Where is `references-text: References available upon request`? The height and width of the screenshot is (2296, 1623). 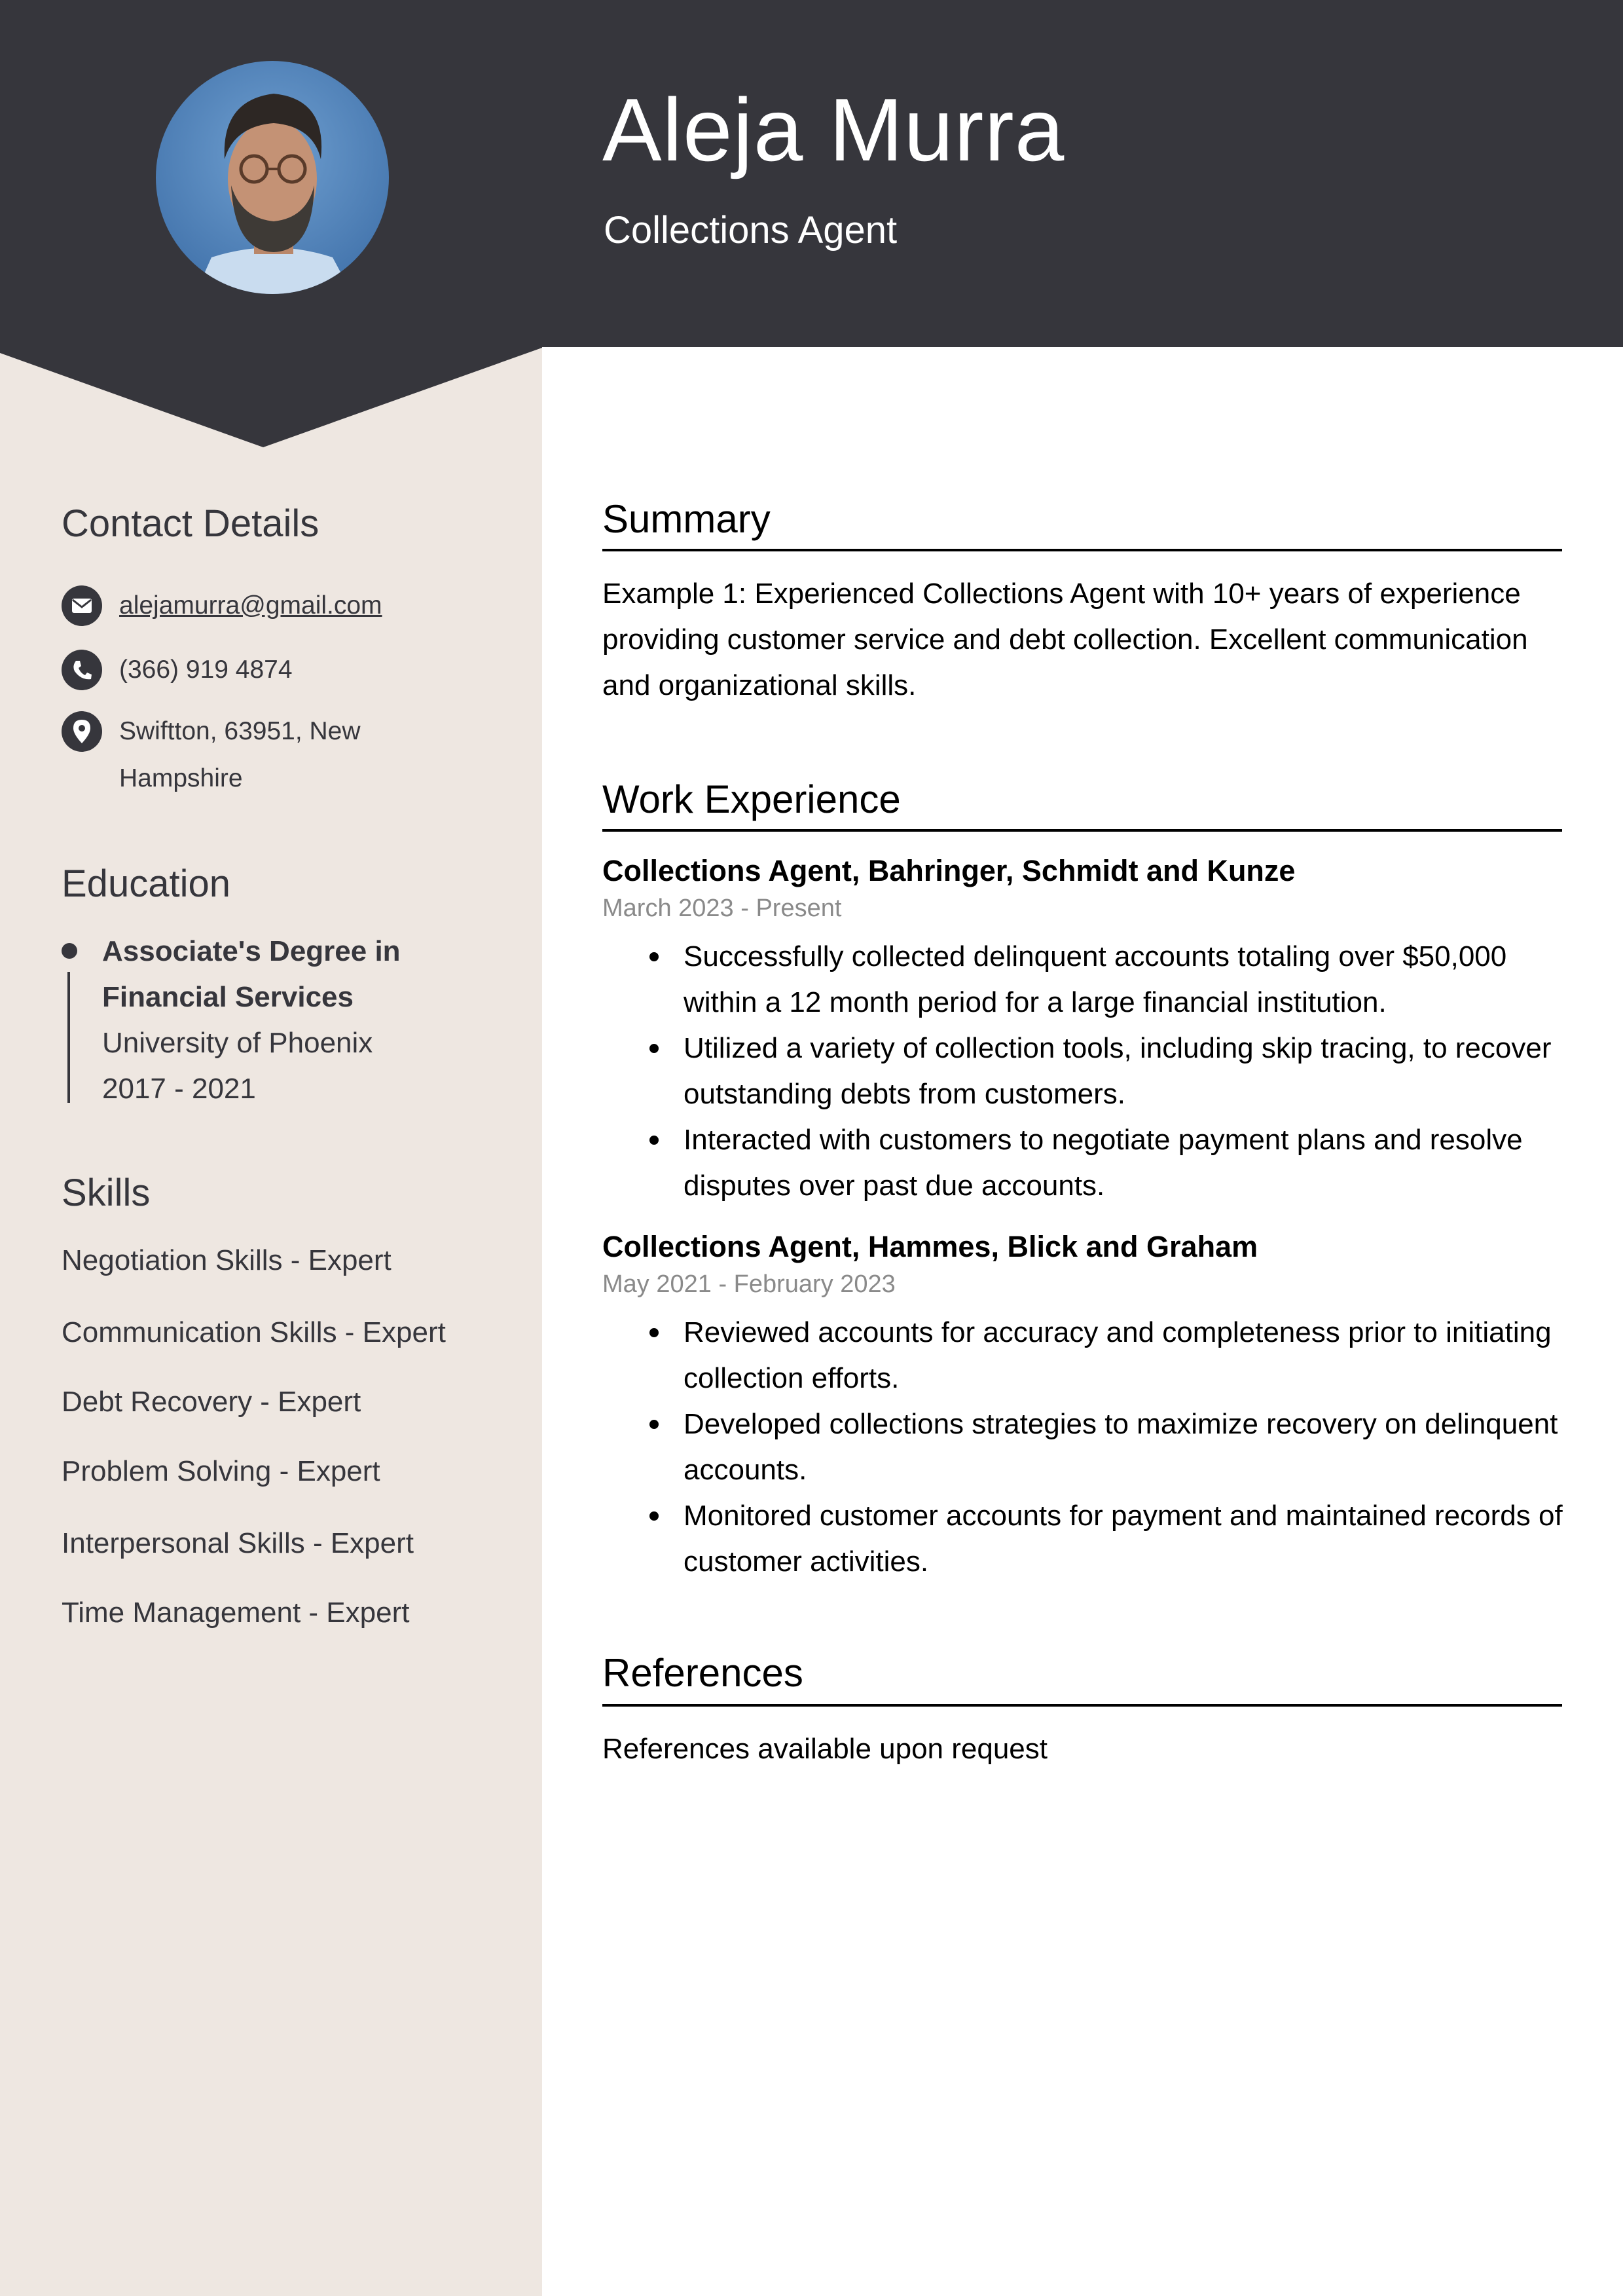 references-text: References available upon request is located at coordinates (825, 1749).